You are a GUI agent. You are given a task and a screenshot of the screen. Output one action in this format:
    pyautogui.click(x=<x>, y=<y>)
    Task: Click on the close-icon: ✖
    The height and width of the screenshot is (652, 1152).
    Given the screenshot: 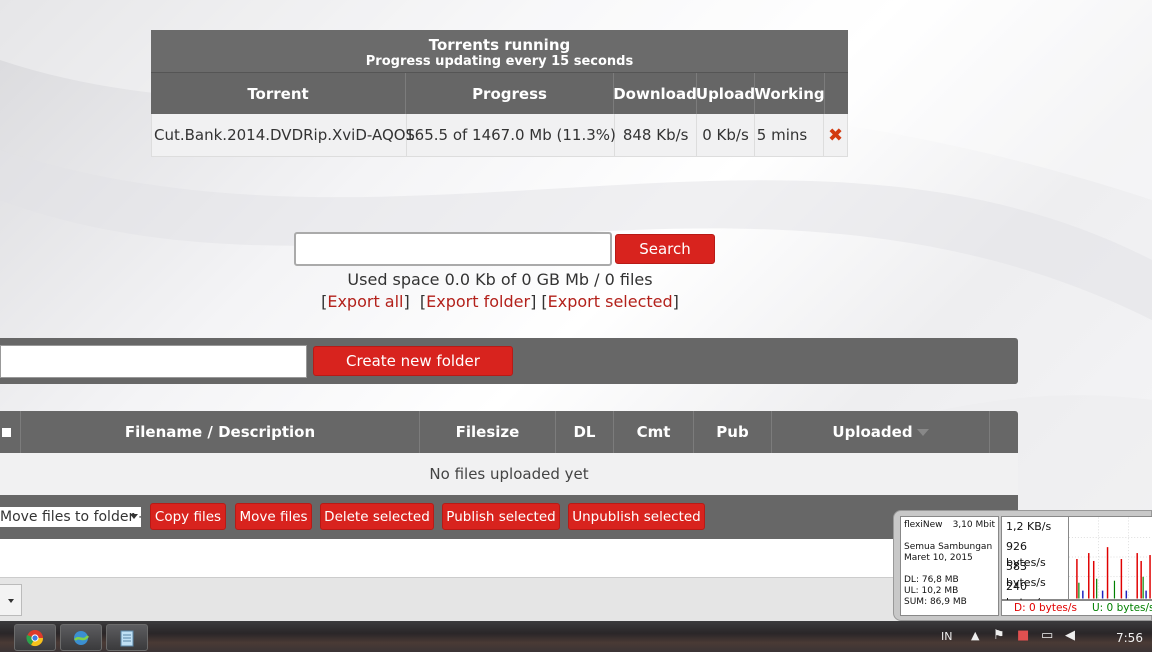 What is the action you would take?
    pyautogui.click(x=836, y=135)
    